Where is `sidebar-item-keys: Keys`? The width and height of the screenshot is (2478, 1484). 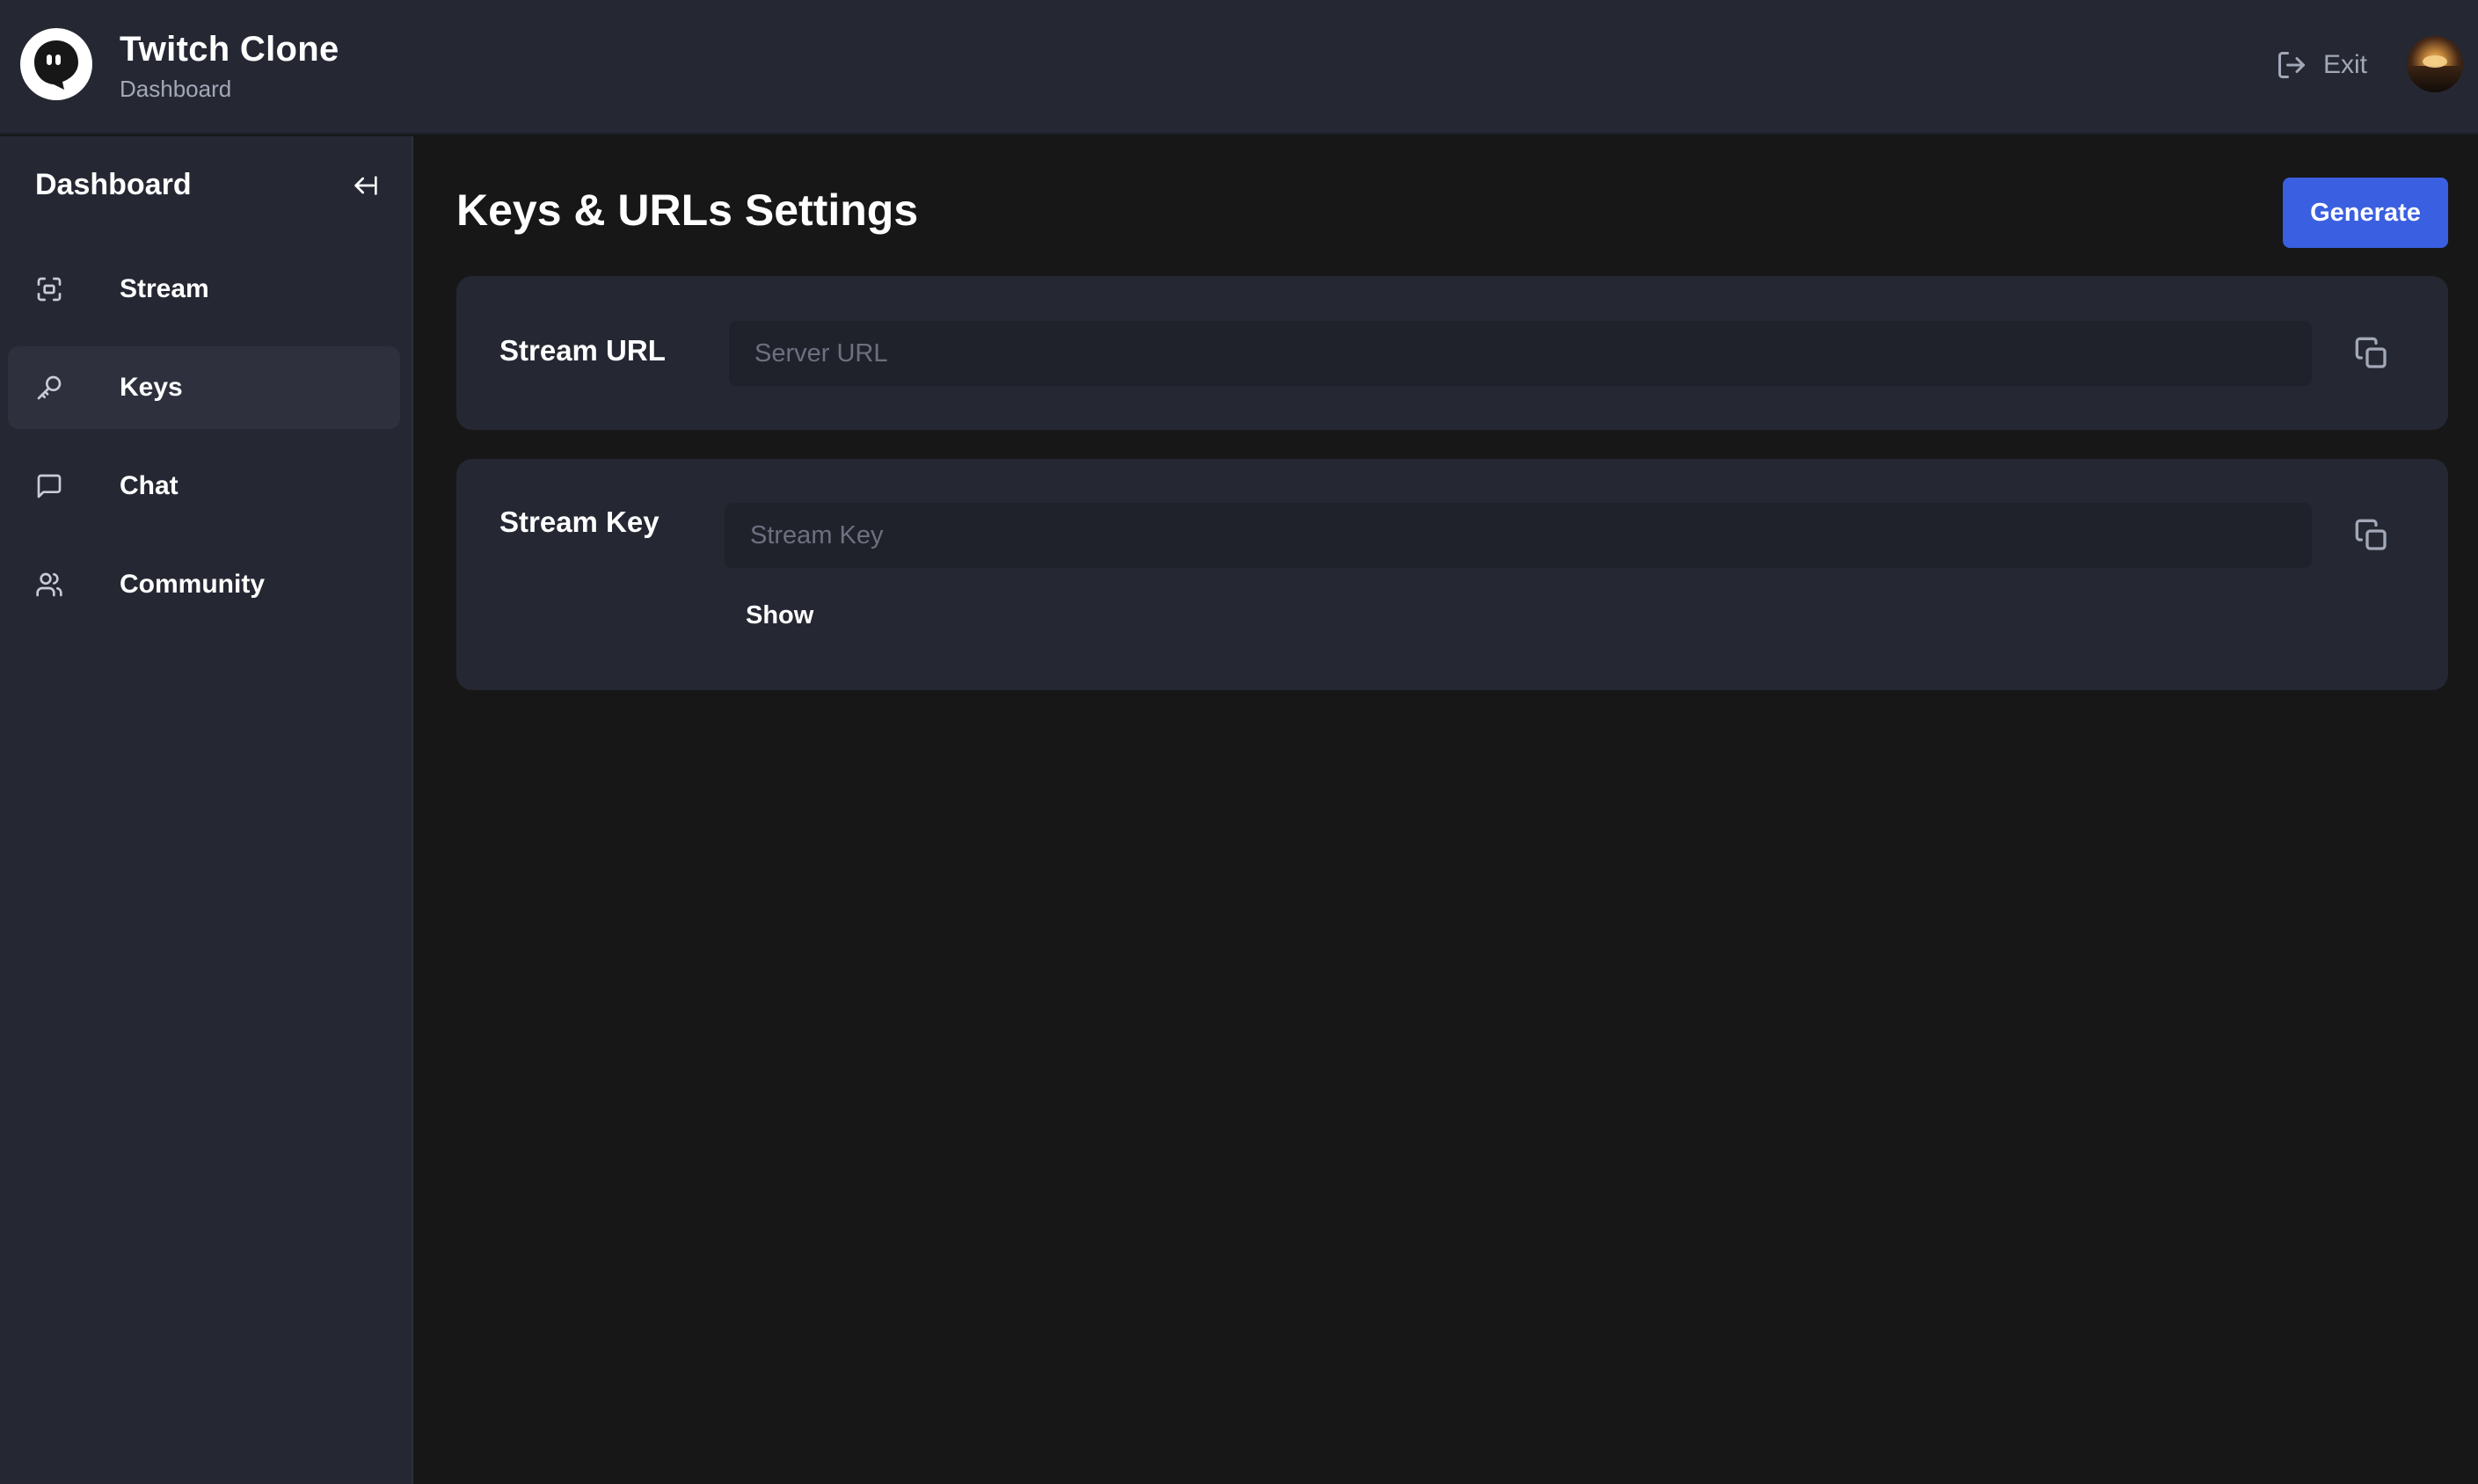
sidebar-item-keys: Keys is located at coordinates (204, 388).